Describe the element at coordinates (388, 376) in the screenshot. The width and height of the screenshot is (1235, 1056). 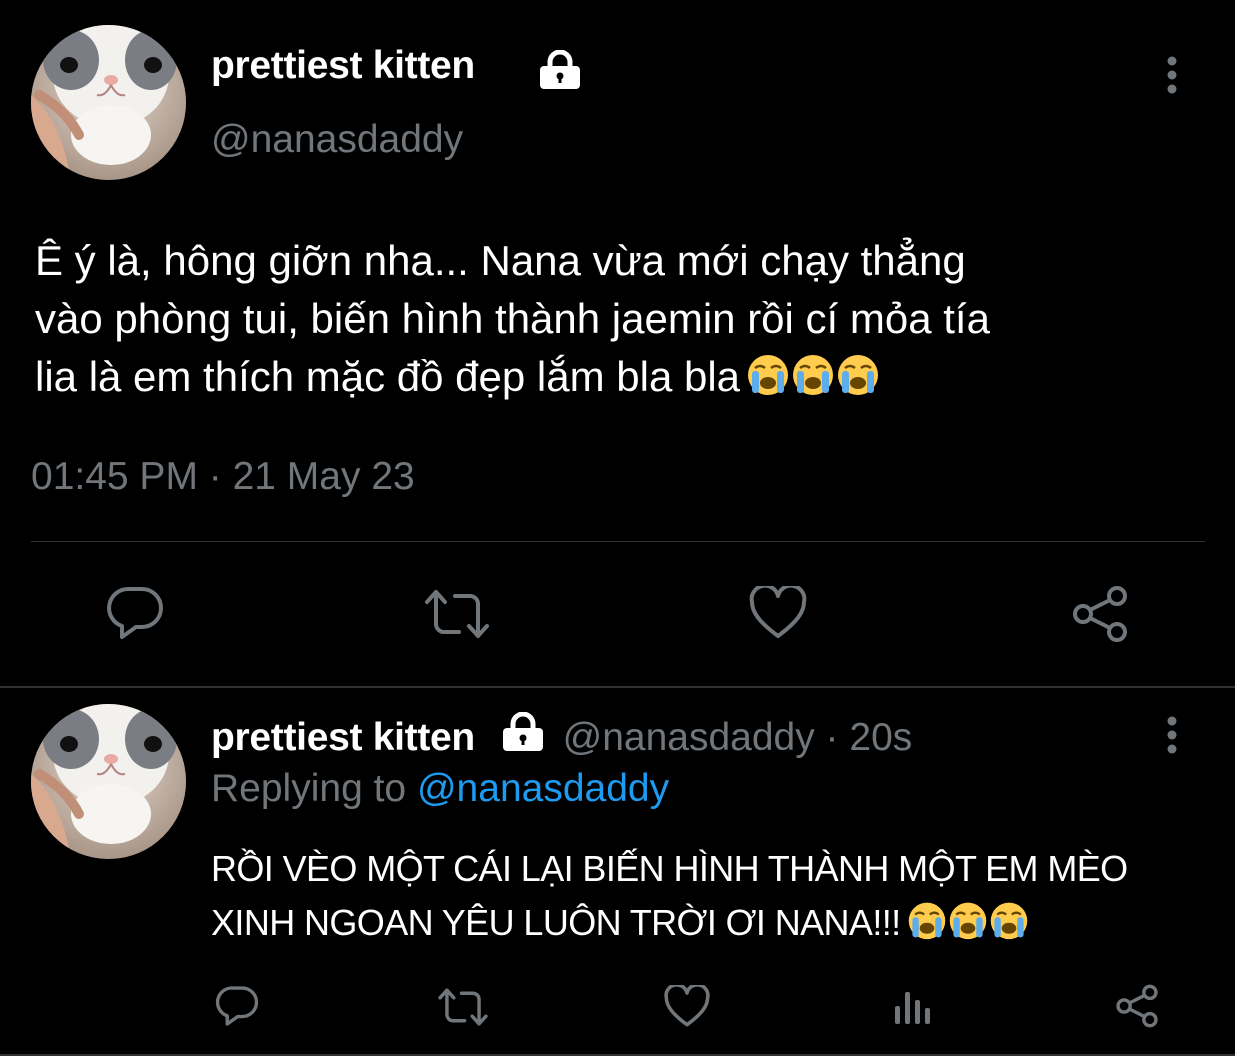
I see `tweet-text-line-text: lia là em thích mặc đồ đẹp lắm bla bla` at that location.